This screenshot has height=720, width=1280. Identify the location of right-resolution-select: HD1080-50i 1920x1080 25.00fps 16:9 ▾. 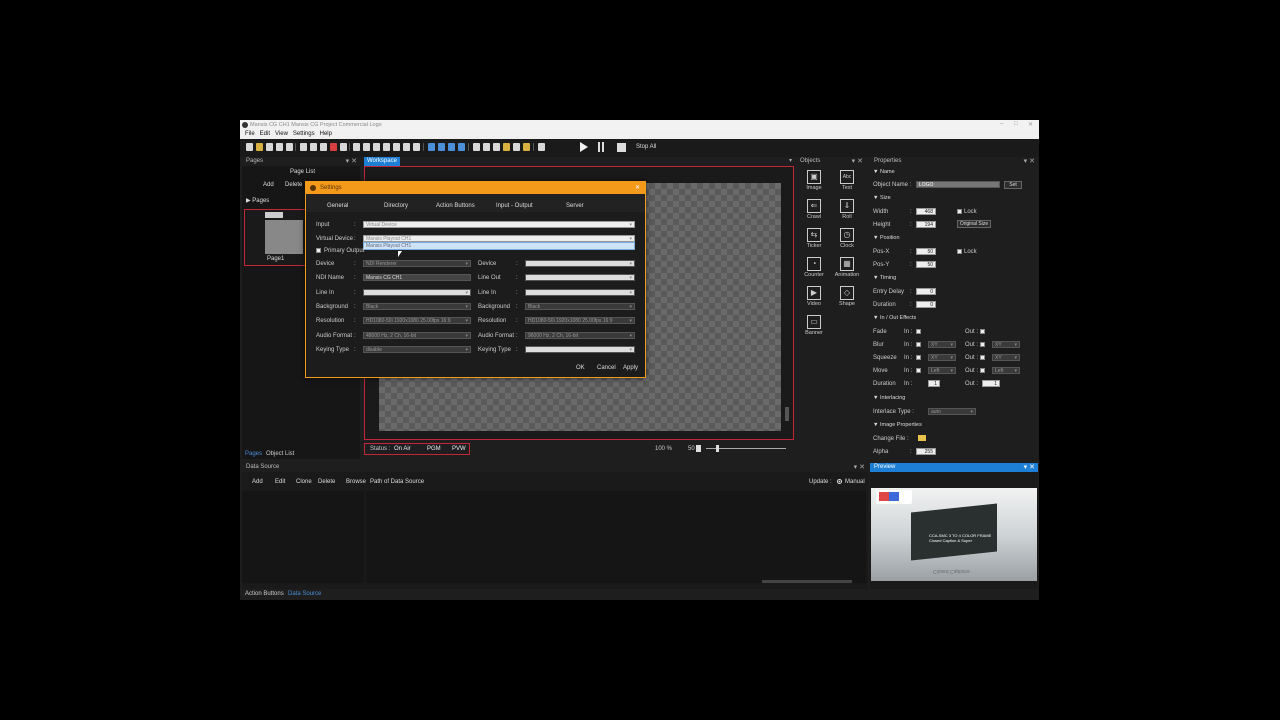
(580, 321).